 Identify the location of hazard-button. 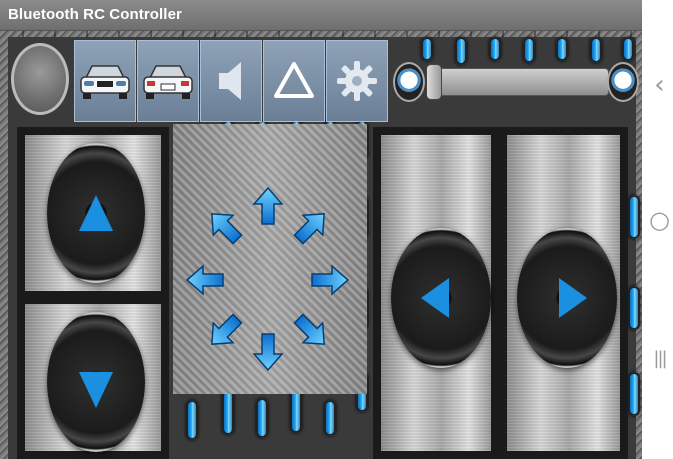
(294, 81).